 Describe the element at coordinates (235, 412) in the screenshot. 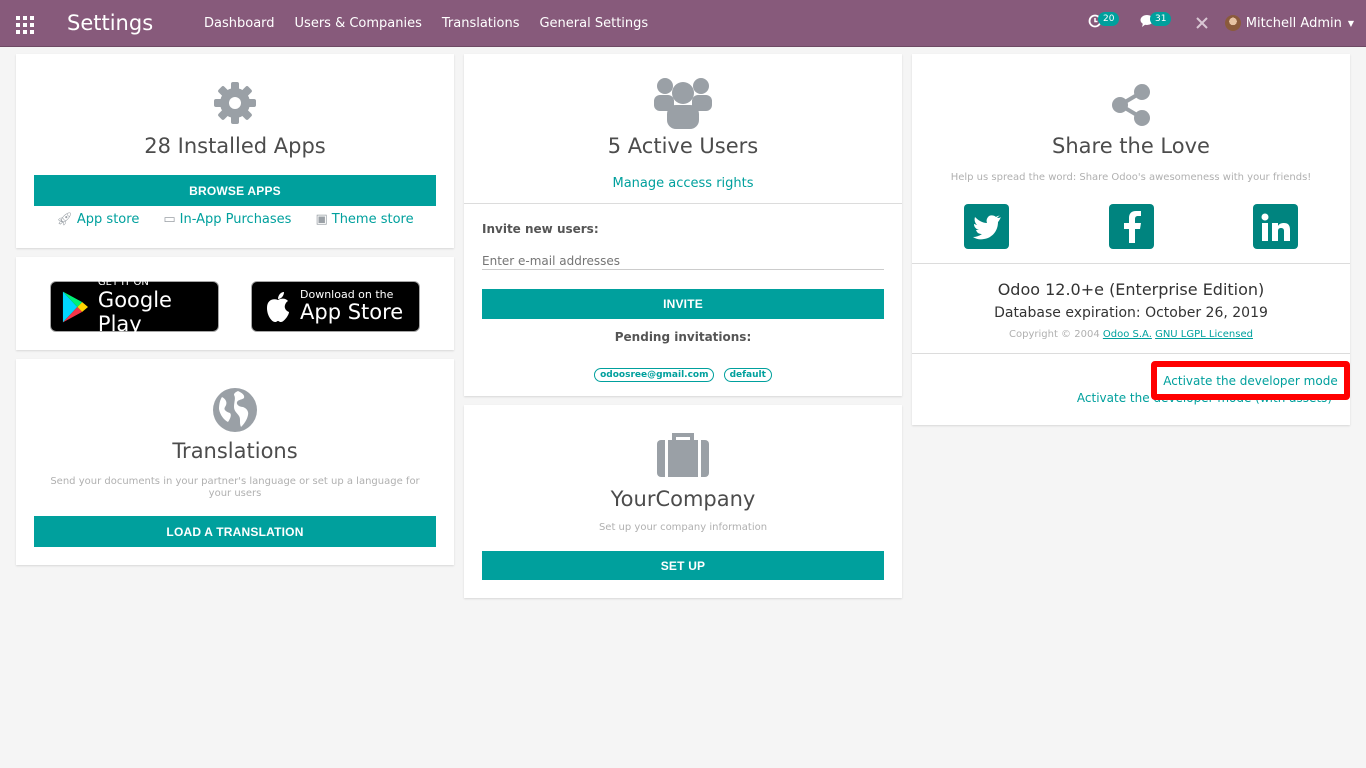

I see `globe-icon` at that location.